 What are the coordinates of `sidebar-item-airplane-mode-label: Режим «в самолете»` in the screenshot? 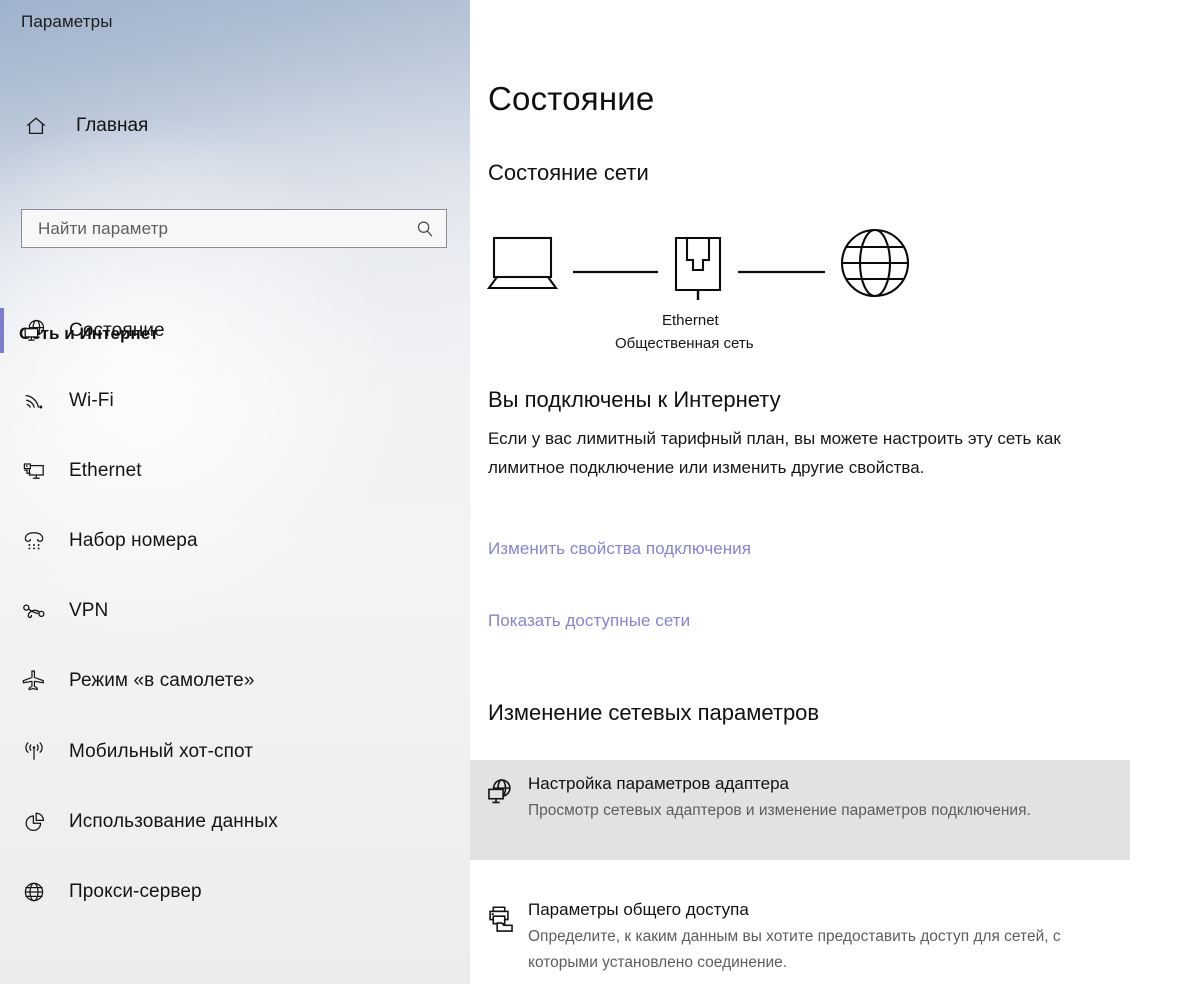 It's located at (162, 681).